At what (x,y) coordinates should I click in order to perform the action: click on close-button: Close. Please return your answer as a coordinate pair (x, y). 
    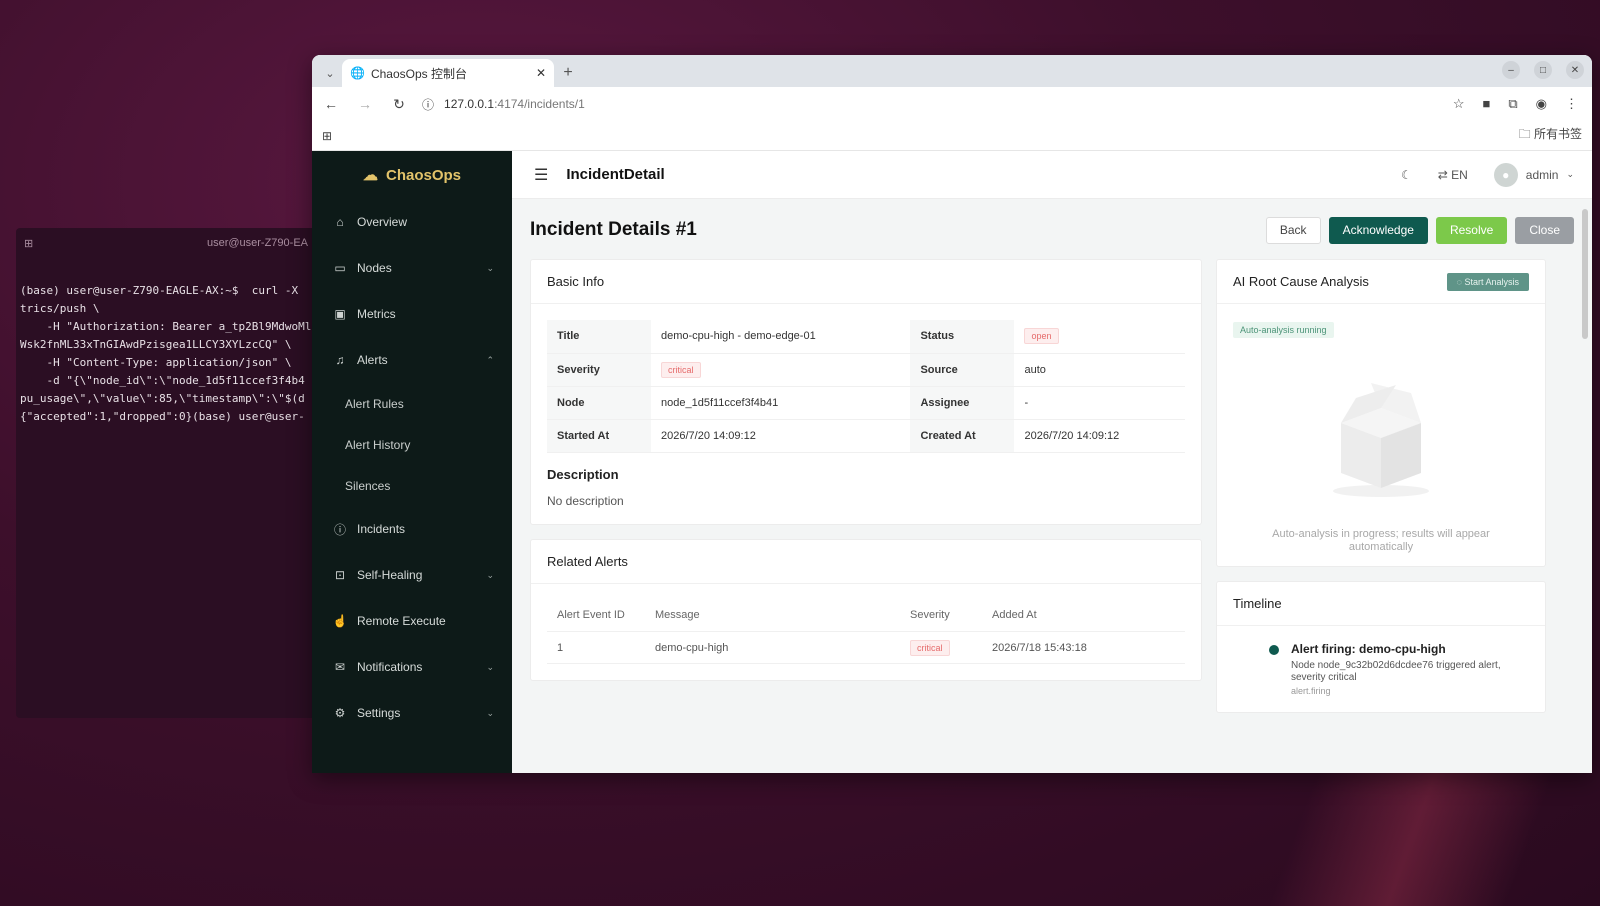
    Looking at the image, I should click on (1544, 230).